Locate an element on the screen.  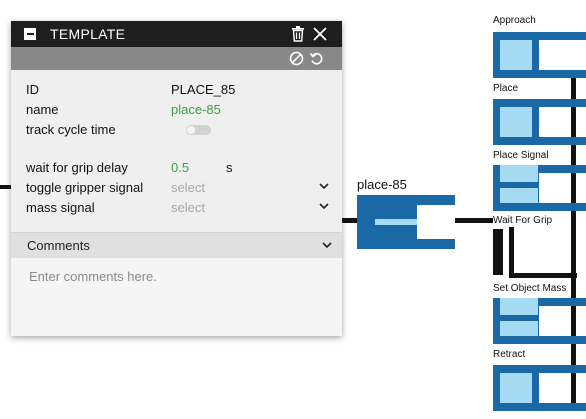
step-set-object-mass is located at coordinates (539, 321).